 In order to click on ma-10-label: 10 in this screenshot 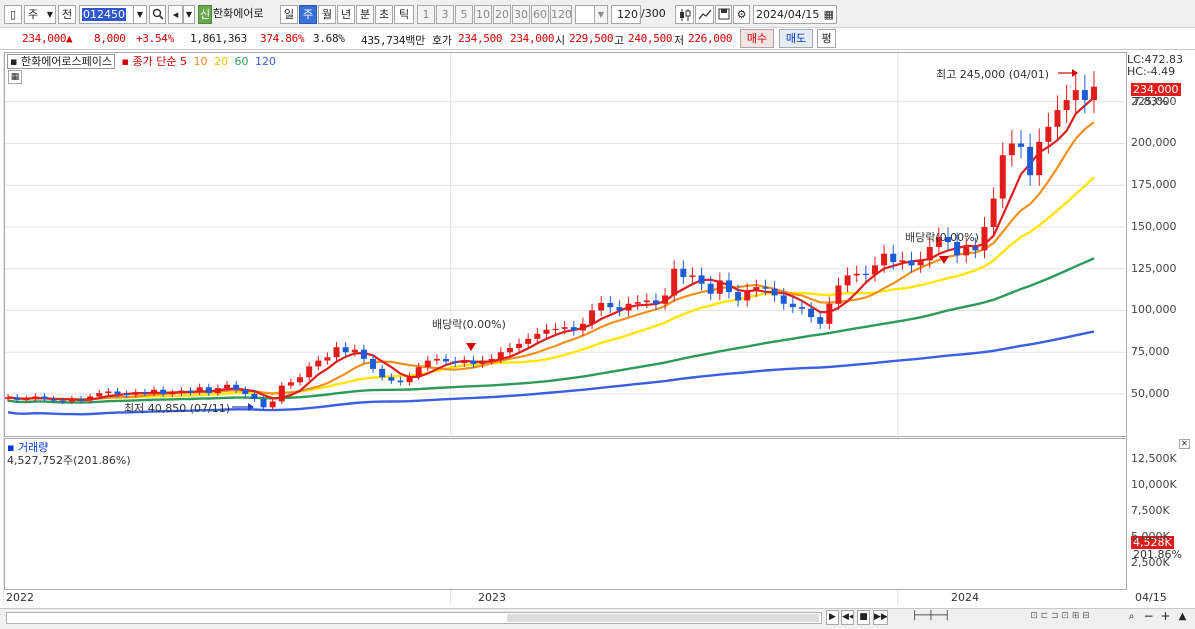, I will do `click(200, 61)`.